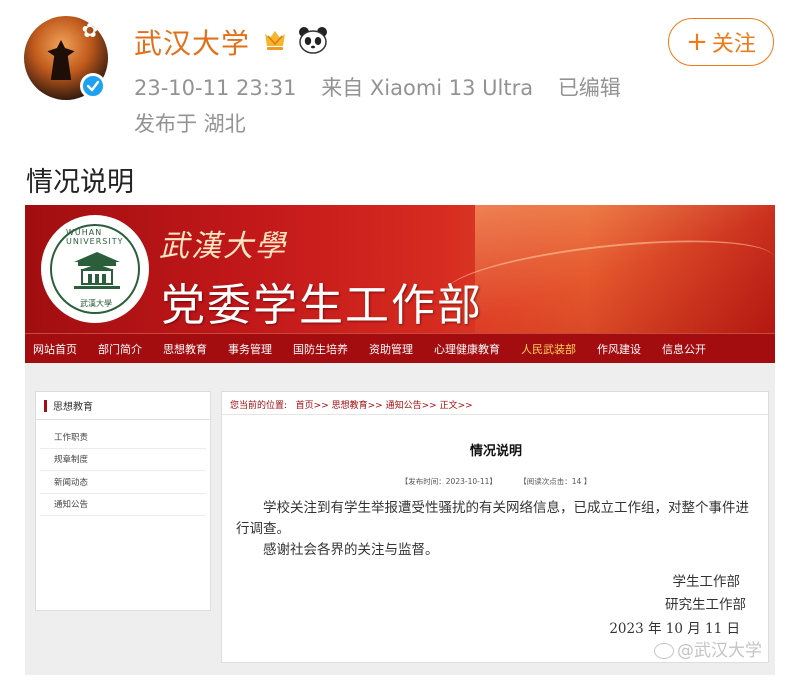 Image resolution: width=800 pixels, height=698 pixels. What do you see at coordinates (708, 648) in the screenshot?
I see `weibo-watermark: @武汉大学` at bounding box center [708, 648].